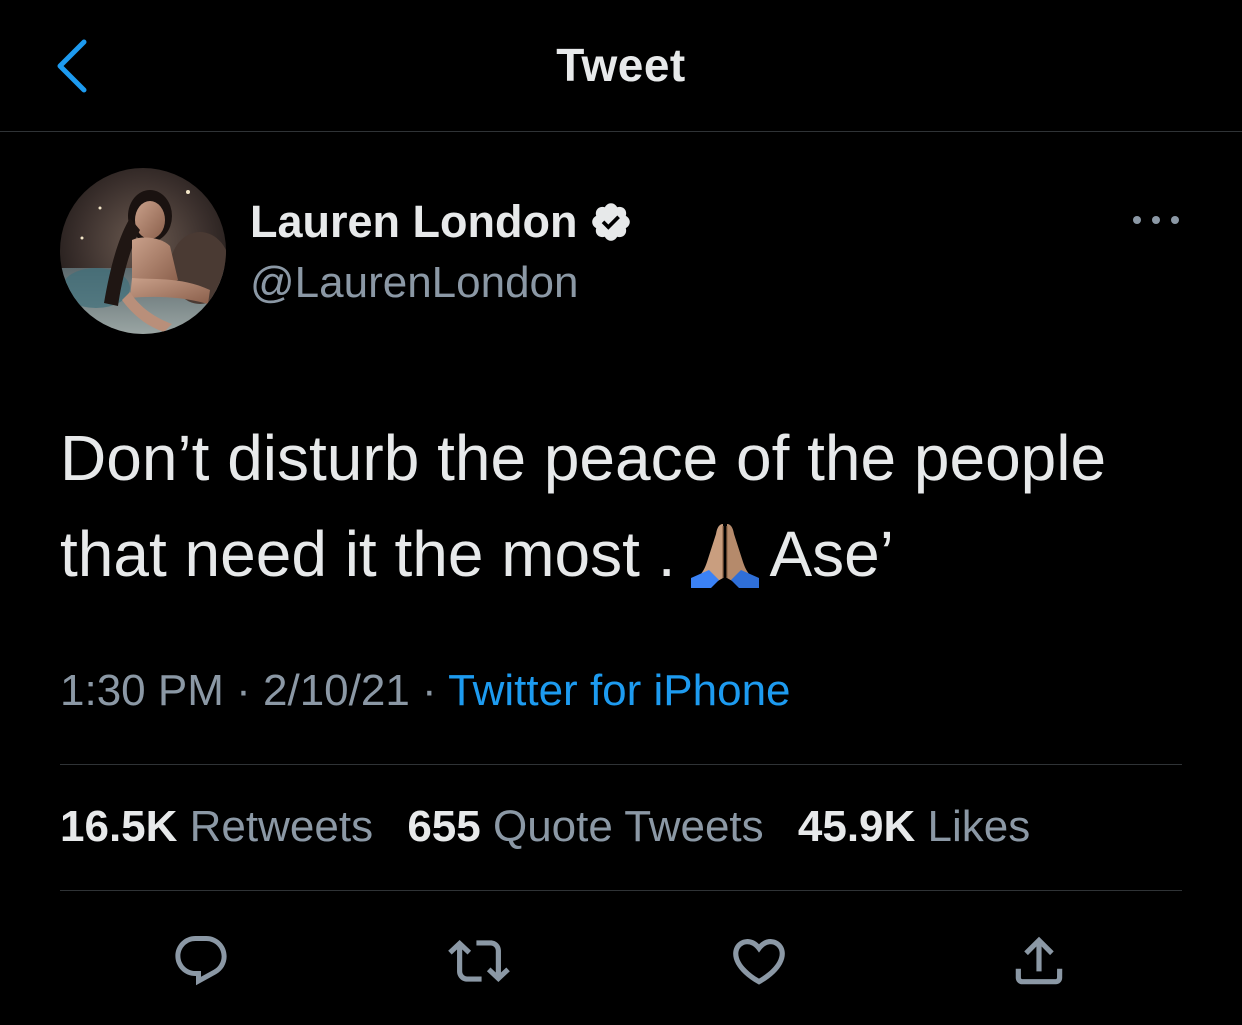 This screenshot has height=1025, width=1242. I want to click on author-name-row: Lauren London, so click(441, 222).